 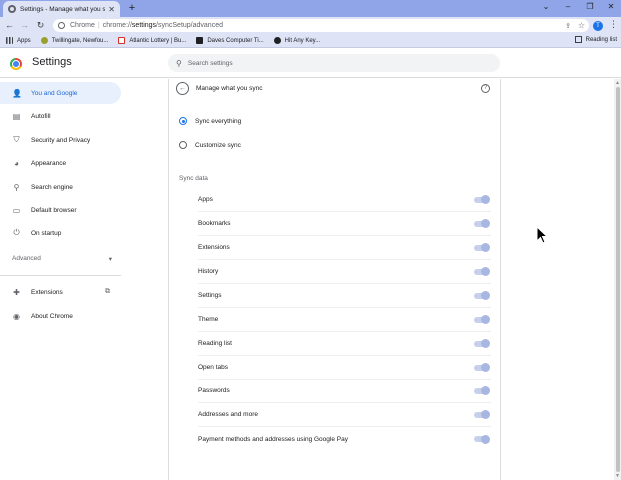 I want to click on list-item: Theme, so click(x=344, y=320).